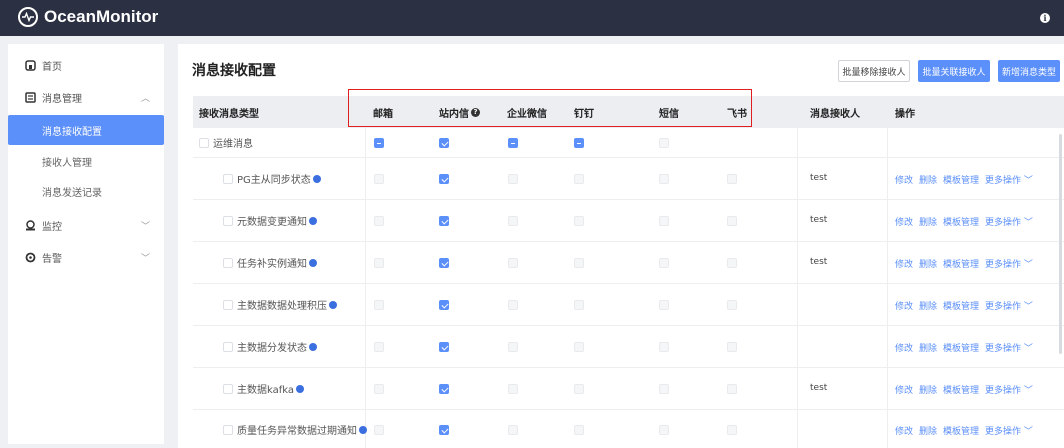 The width and height of the screenshot is (1064, 448). Describe the element at coordinates (86, 257) in the screenshot. I see `sidebar-item-alarm: 告警 ﹀` at that location.